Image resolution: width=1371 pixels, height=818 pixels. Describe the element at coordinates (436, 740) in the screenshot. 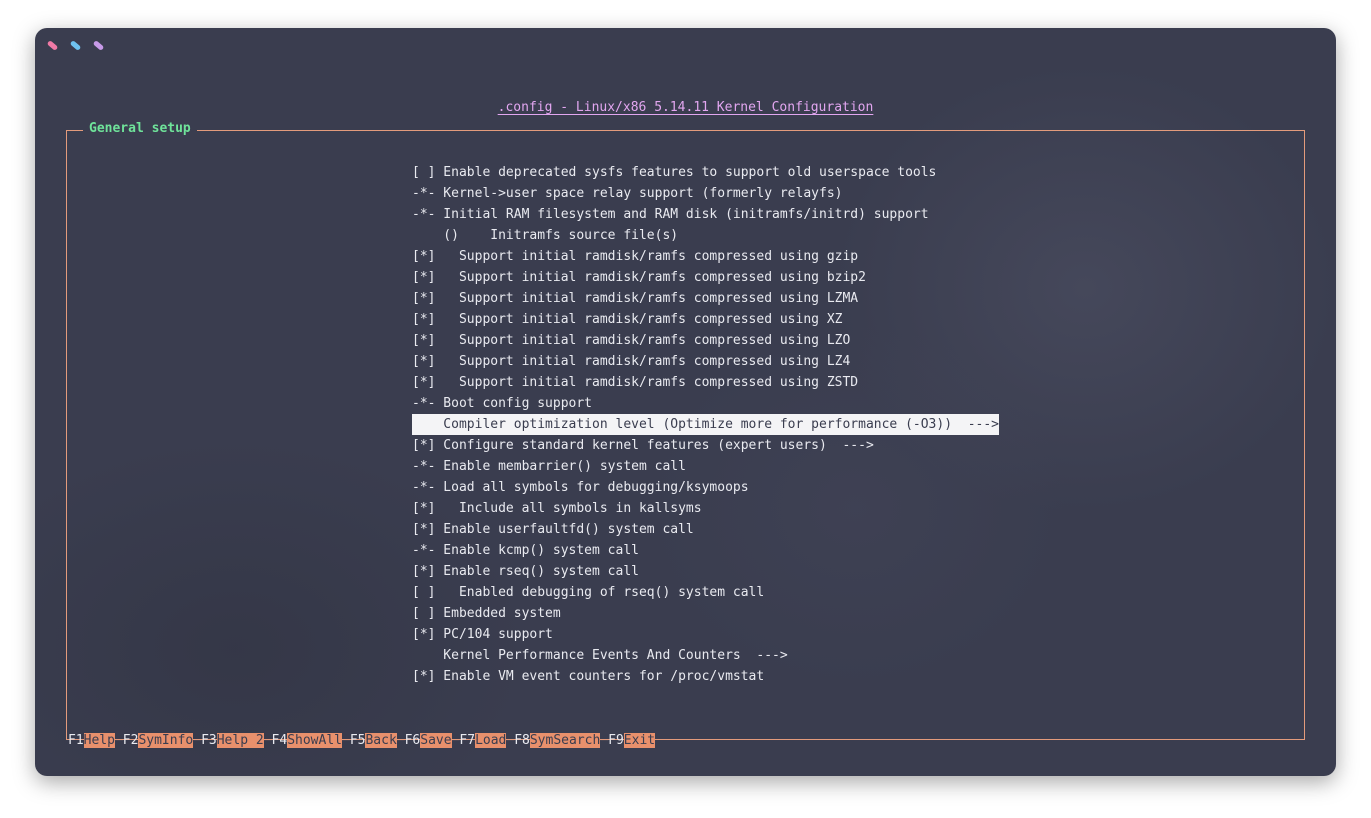

I see `fn-action-save-button: Save` at that location.